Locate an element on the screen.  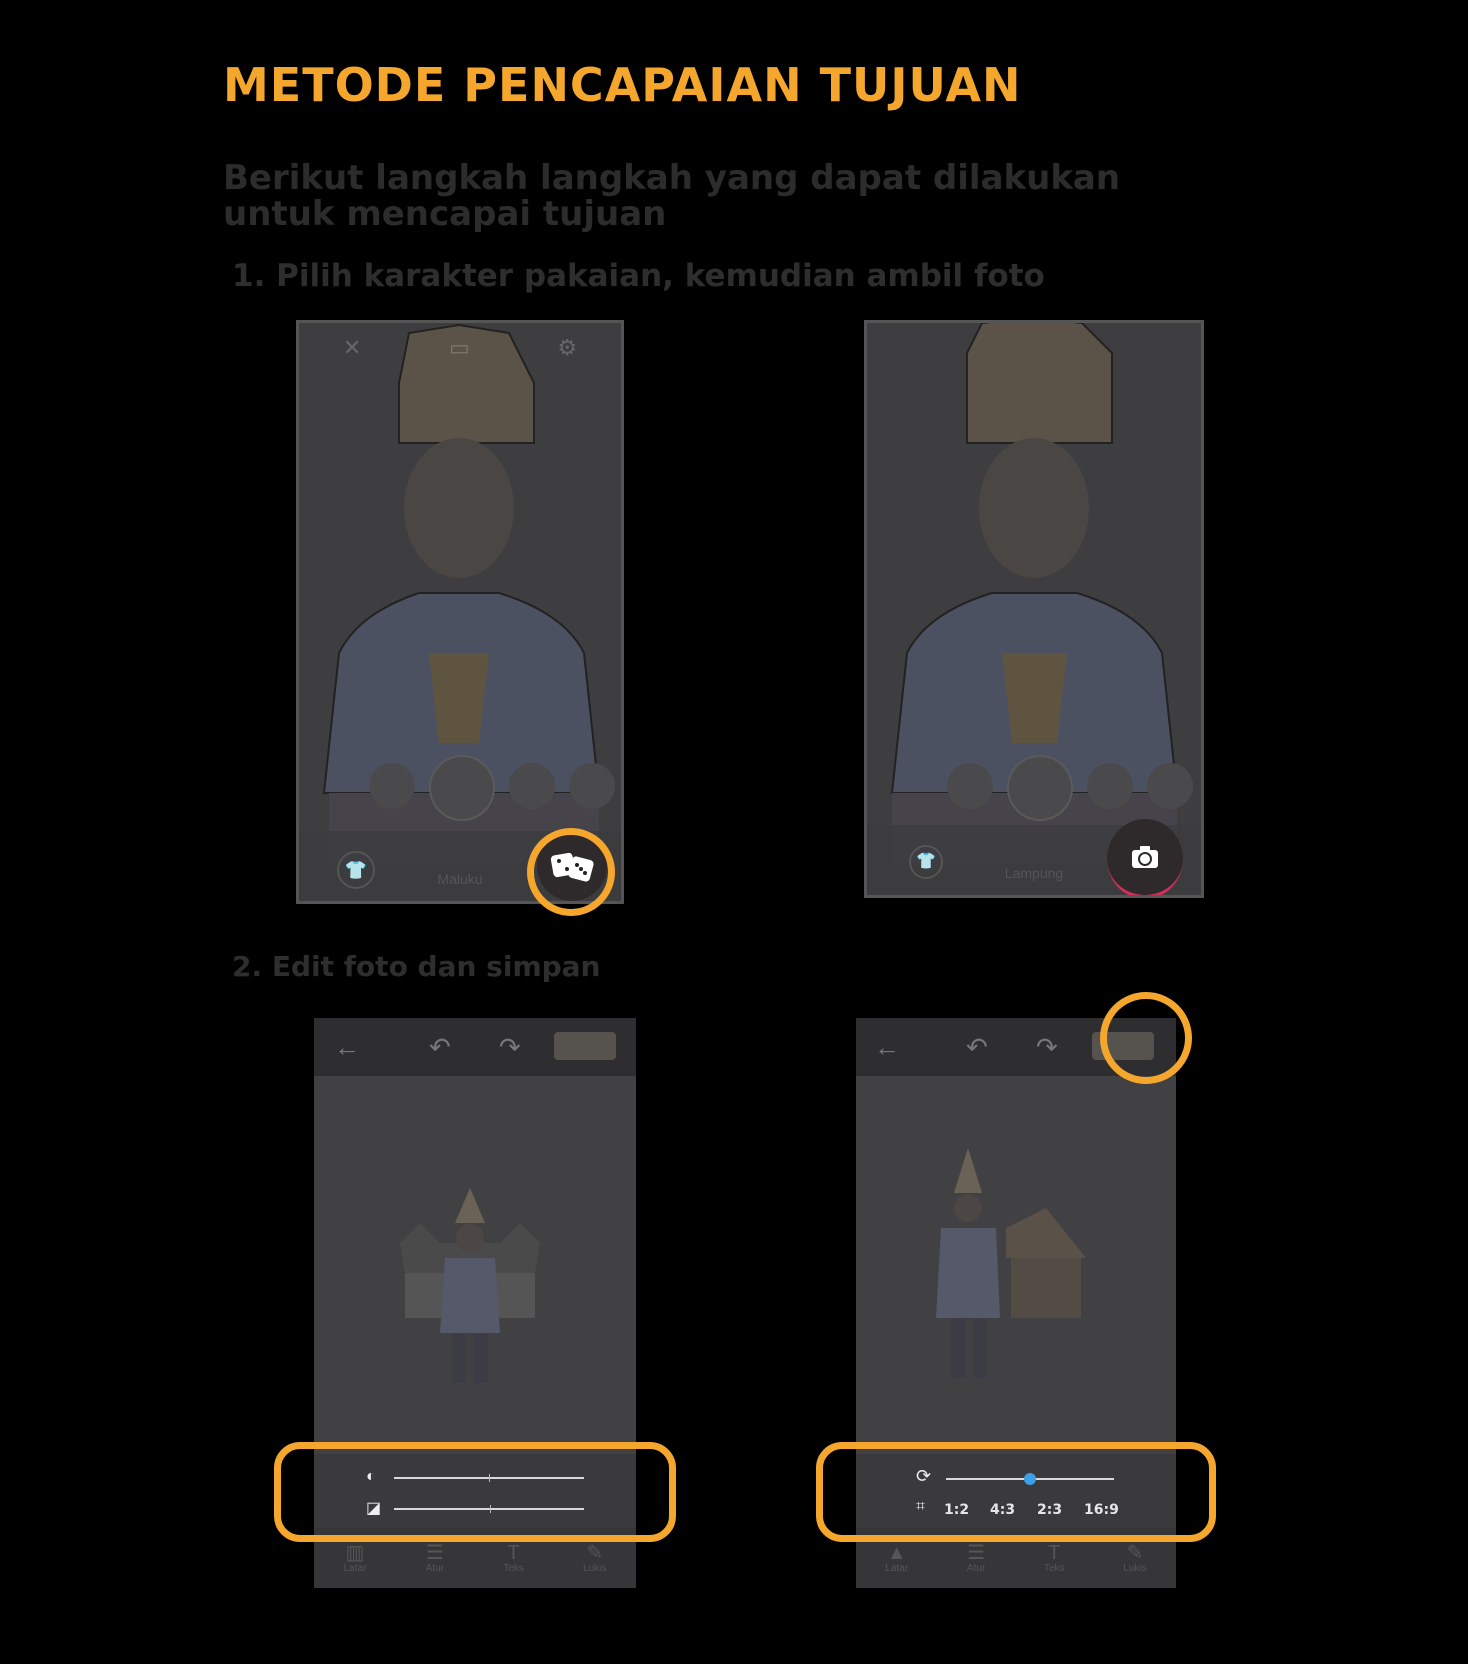
frame-icon: ▭ is located at coordinates (459, 348).